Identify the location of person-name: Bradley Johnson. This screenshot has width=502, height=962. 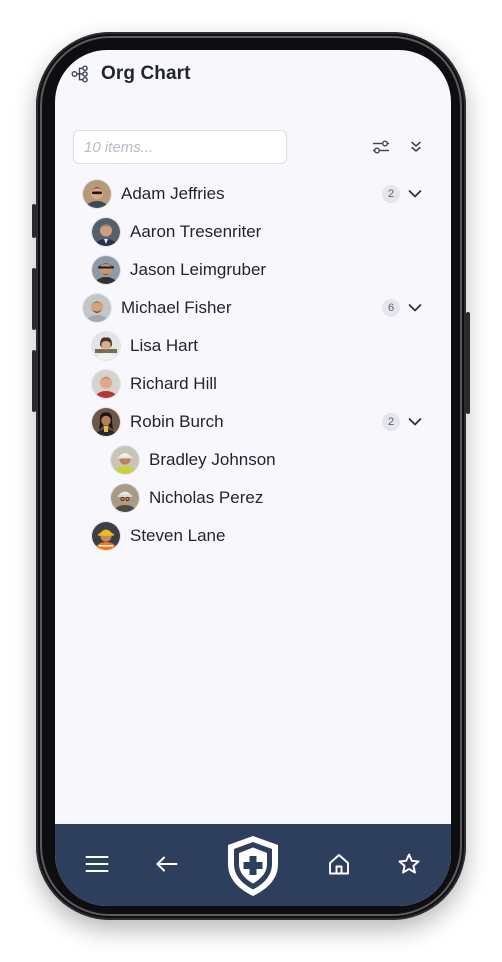
(212, 459).